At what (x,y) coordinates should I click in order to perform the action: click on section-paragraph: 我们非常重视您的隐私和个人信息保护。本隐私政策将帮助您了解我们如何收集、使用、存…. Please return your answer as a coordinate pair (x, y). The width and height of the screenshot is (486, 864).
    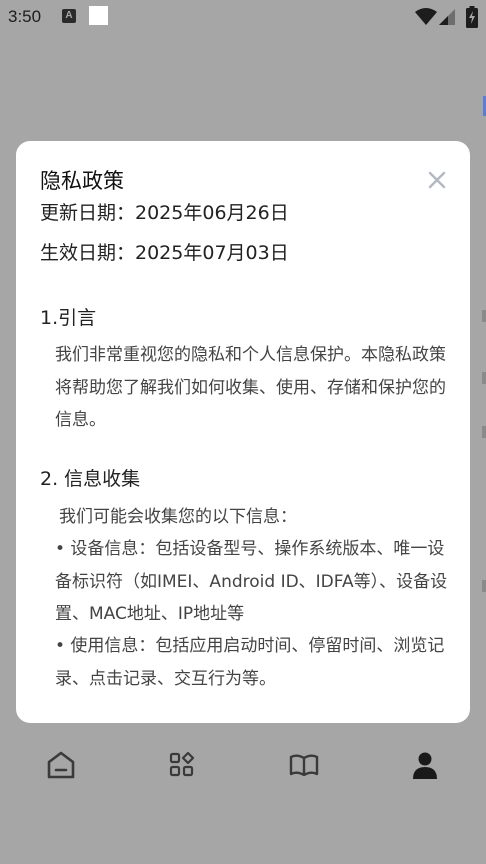
    Looking at the image, I should click on (250, 387).